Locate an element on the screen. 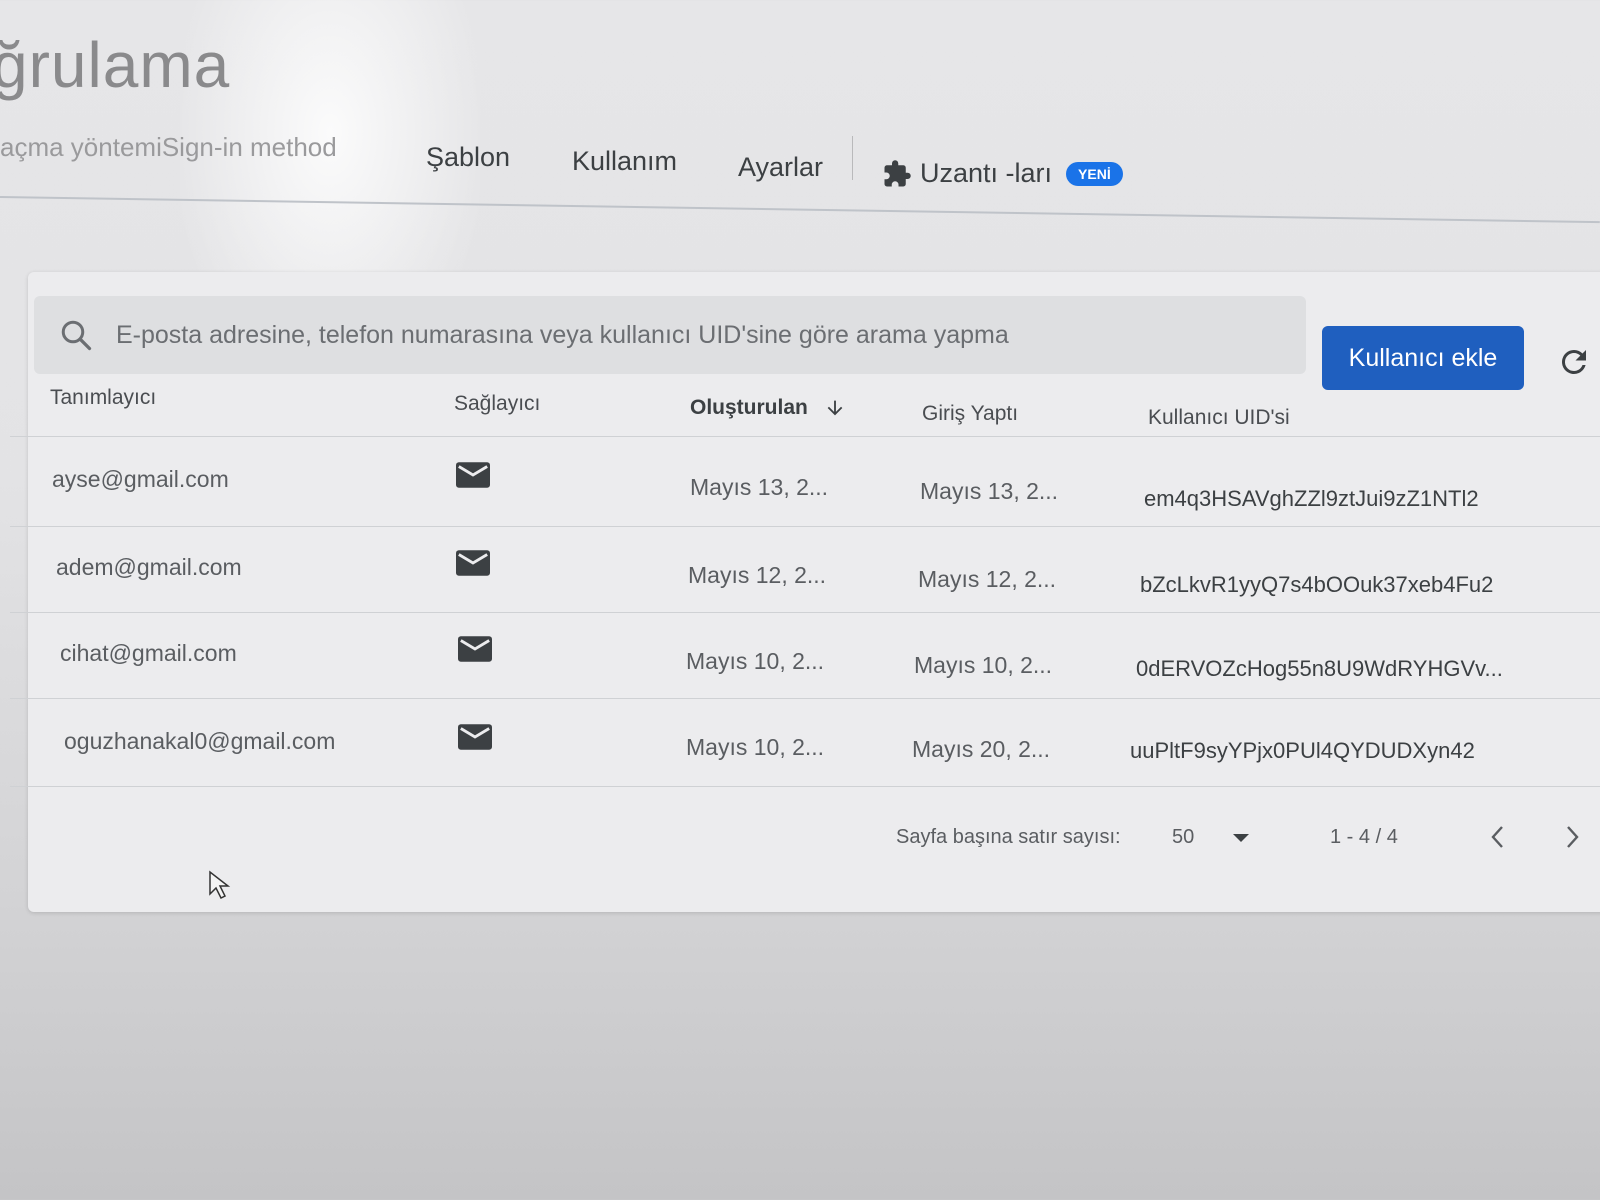  chevron-down-icon is located at coordinates (1241, 837).